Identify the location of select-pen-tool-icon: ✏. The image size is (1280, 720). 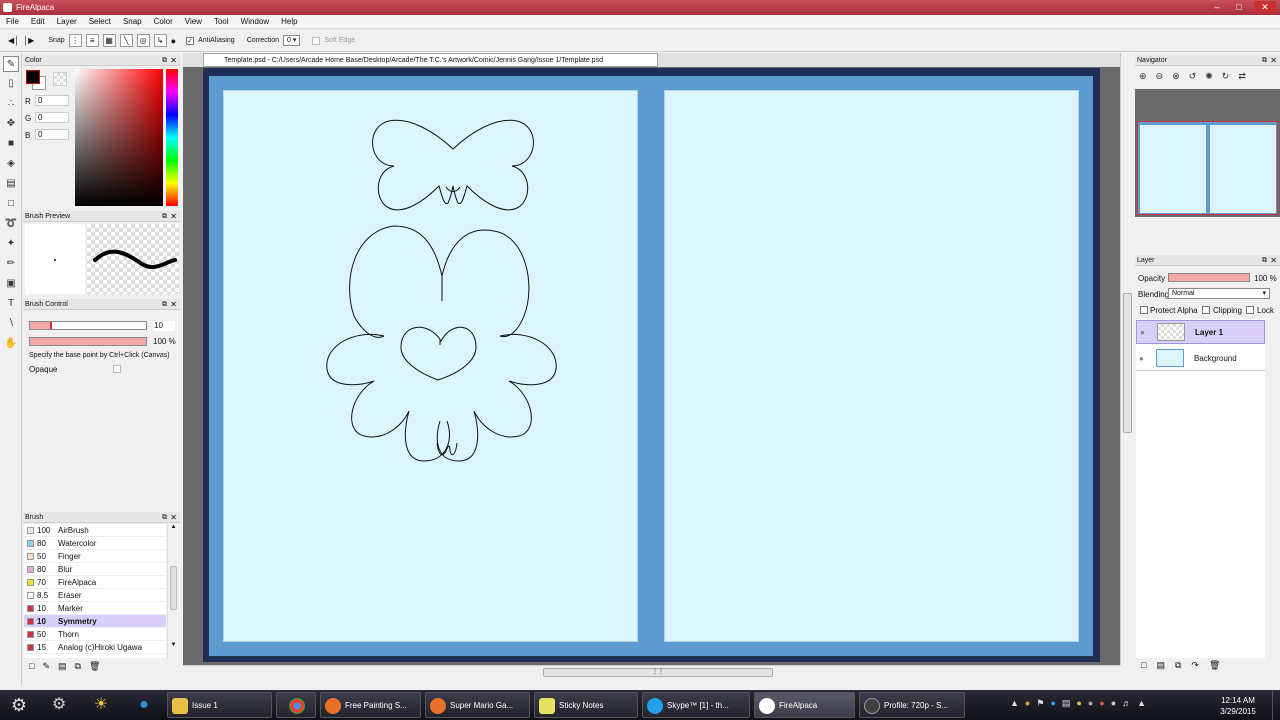
(11, 264).